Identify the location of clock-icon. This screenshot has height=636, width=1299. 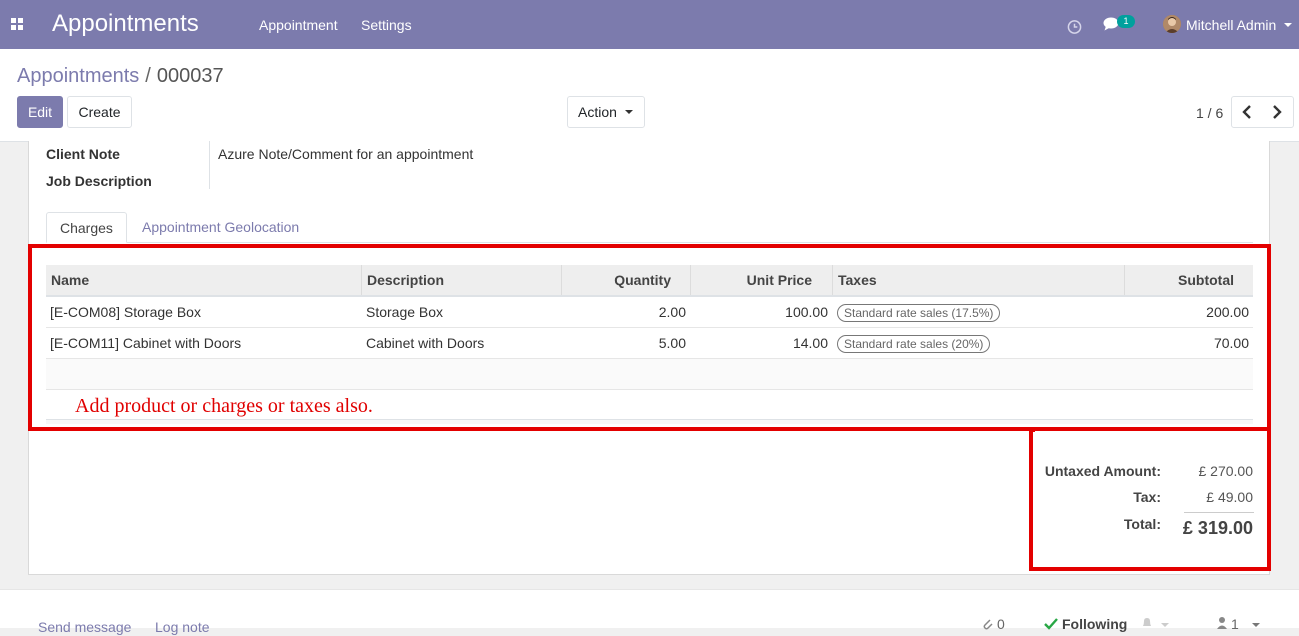
(1074, 27).